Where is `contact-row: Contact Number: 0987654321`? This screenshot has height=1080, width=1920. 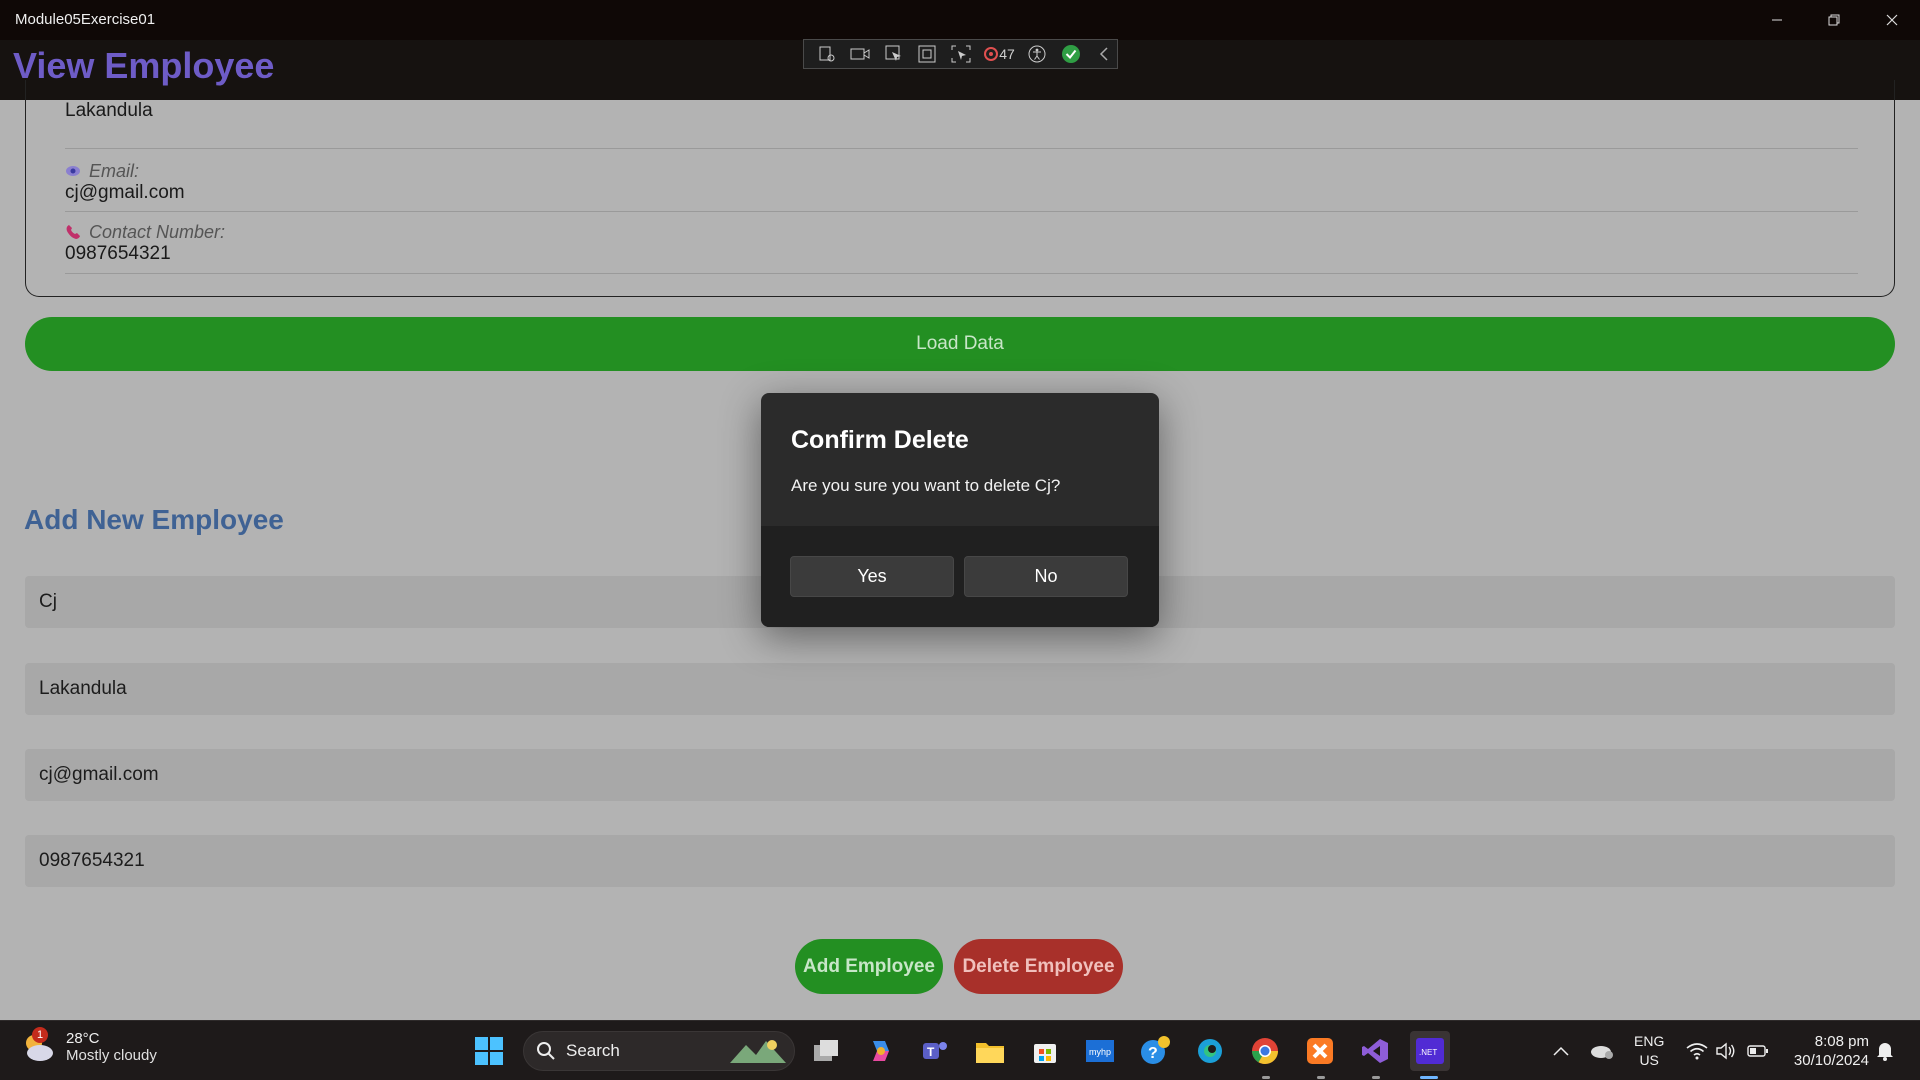
contact-row: Contact Number: 0987654321 is located at coordinates (961, 247).